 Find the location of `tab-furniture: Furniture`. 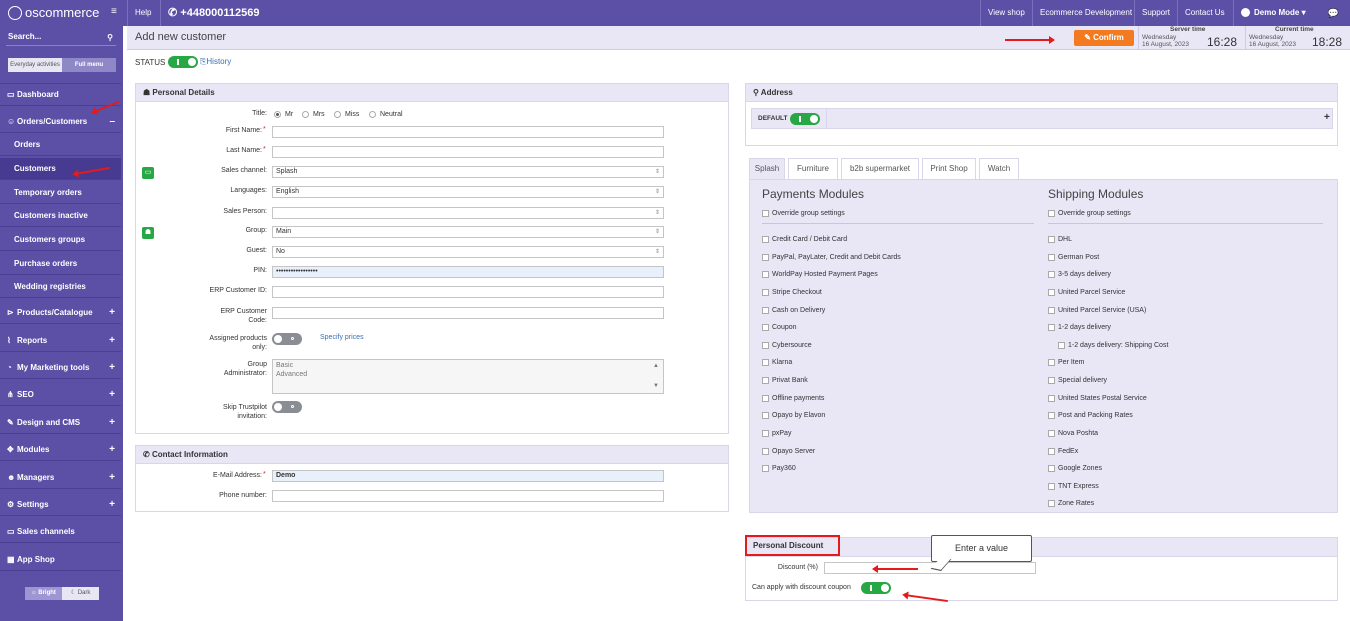

tab-furniture: Furniture is located at coordinates (813, 168).